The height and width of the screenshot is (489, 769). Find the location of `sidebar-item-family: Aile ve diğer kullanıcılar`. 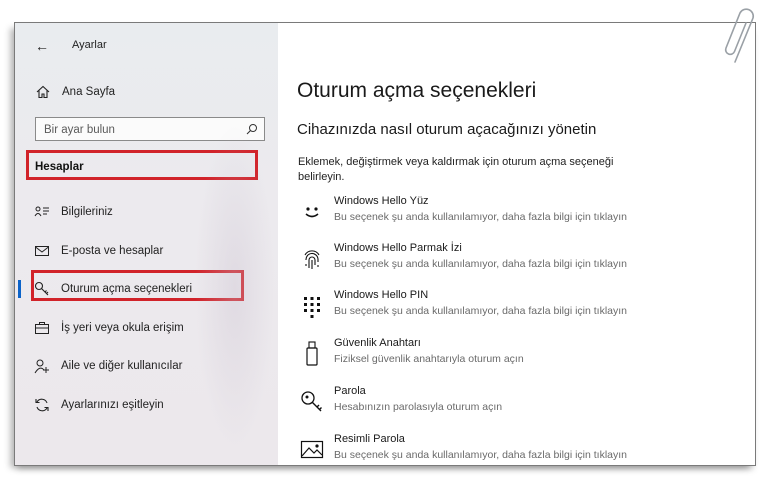

sidebar-item-family: Aile ve diğer kullanıcılar is located at coordinates (146, 366).